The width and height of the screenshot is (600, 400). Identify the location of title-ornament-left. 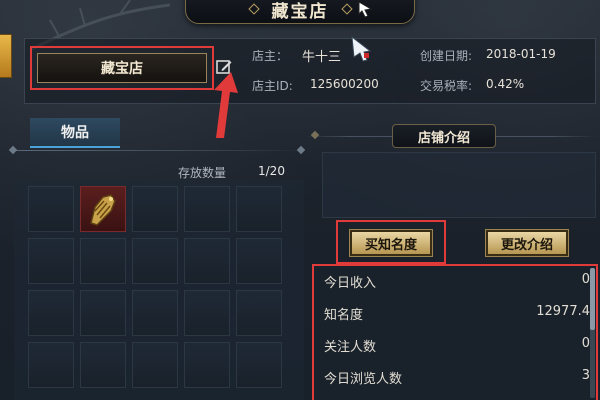
(253, 9).